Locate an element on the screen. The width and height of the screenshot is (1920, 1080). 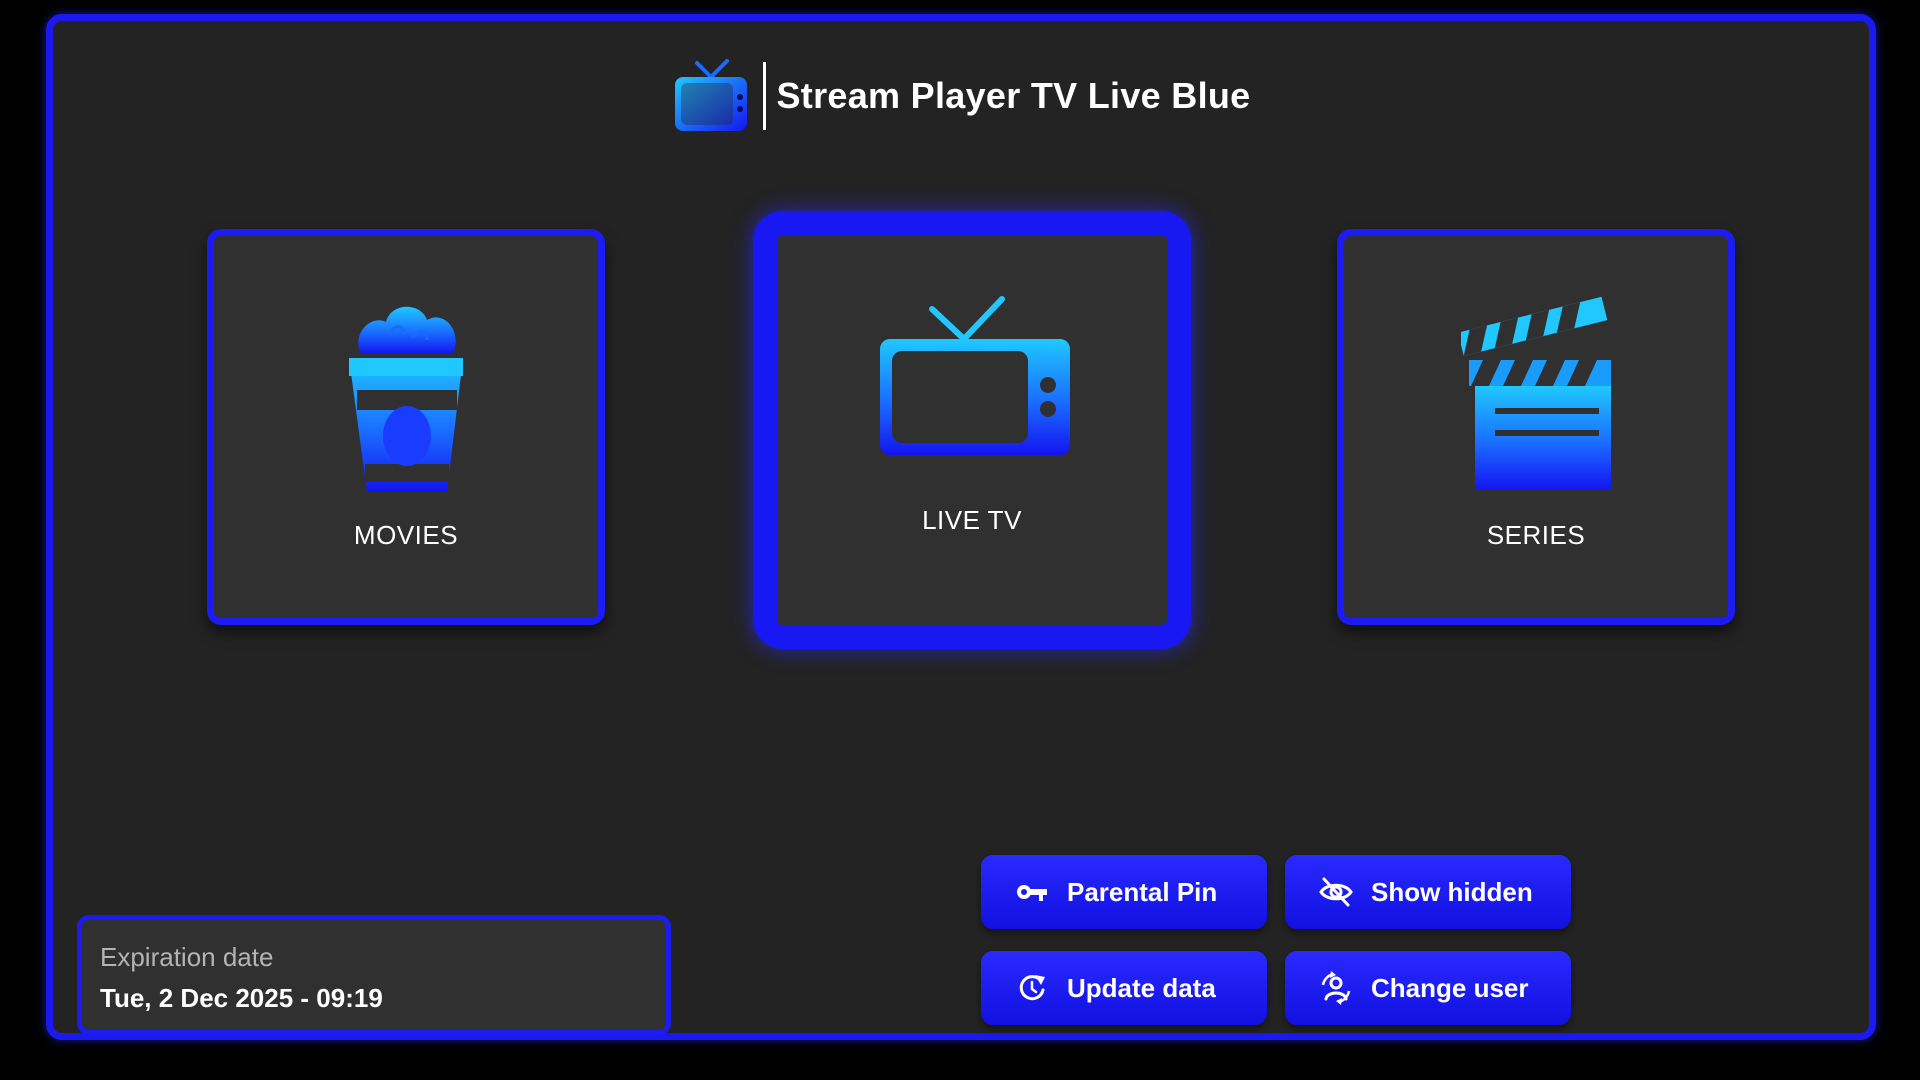
parental-pin-button: Parental Pin is located at coordinates (1124, 892).